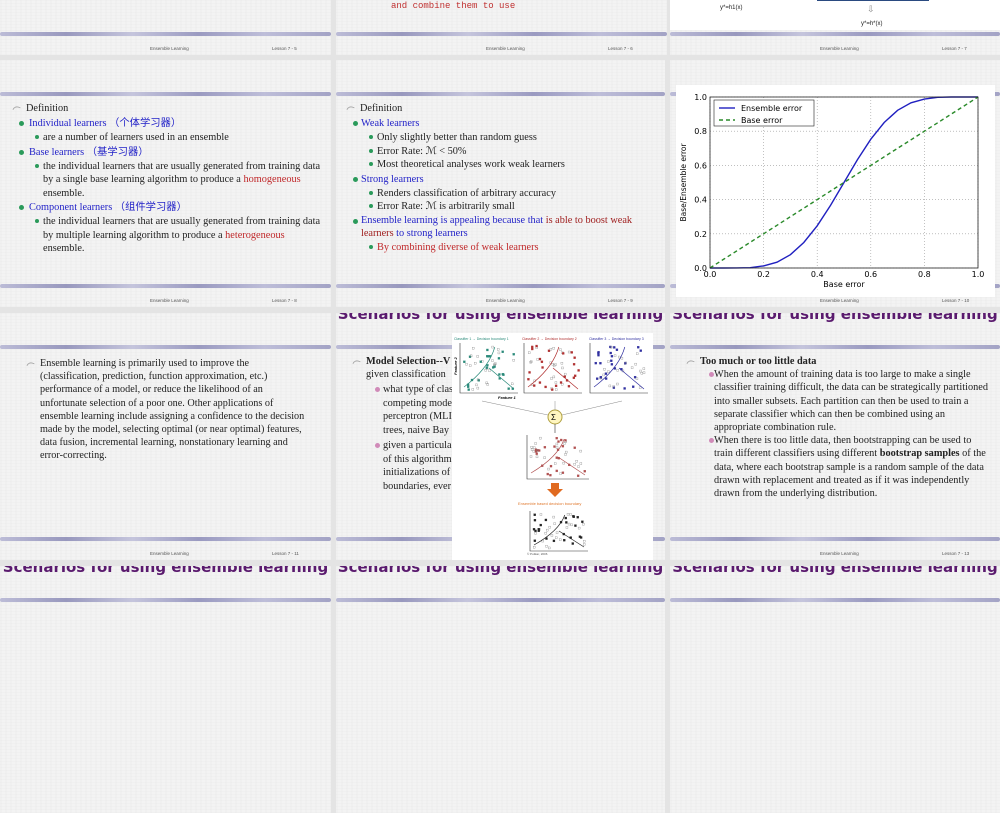 This screenshot has height=813, width=1000. I want to click on equation: y*=h1(x), so click(731, 8).